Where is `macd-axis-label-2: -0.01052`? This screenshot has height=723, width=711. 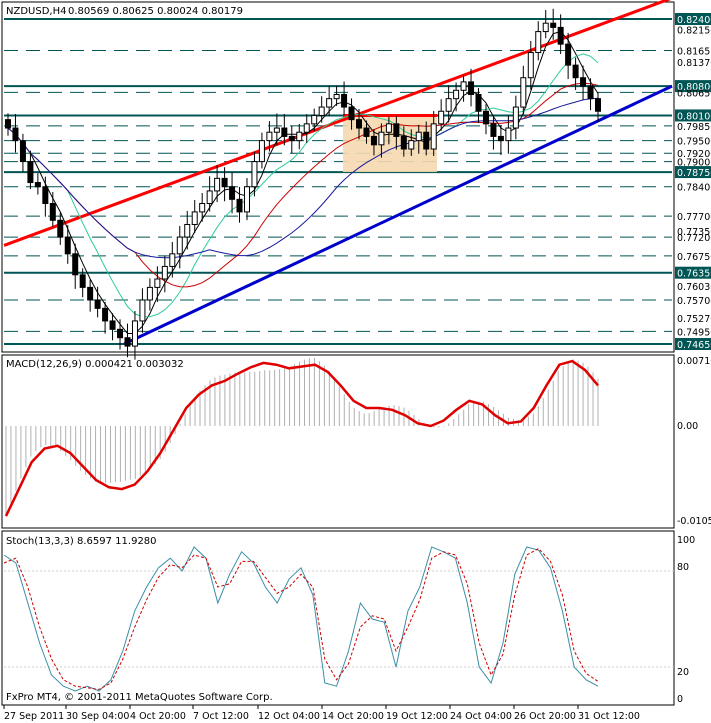
macd-axis-label-2: -0.01052 is located at coordinates (694, 521).